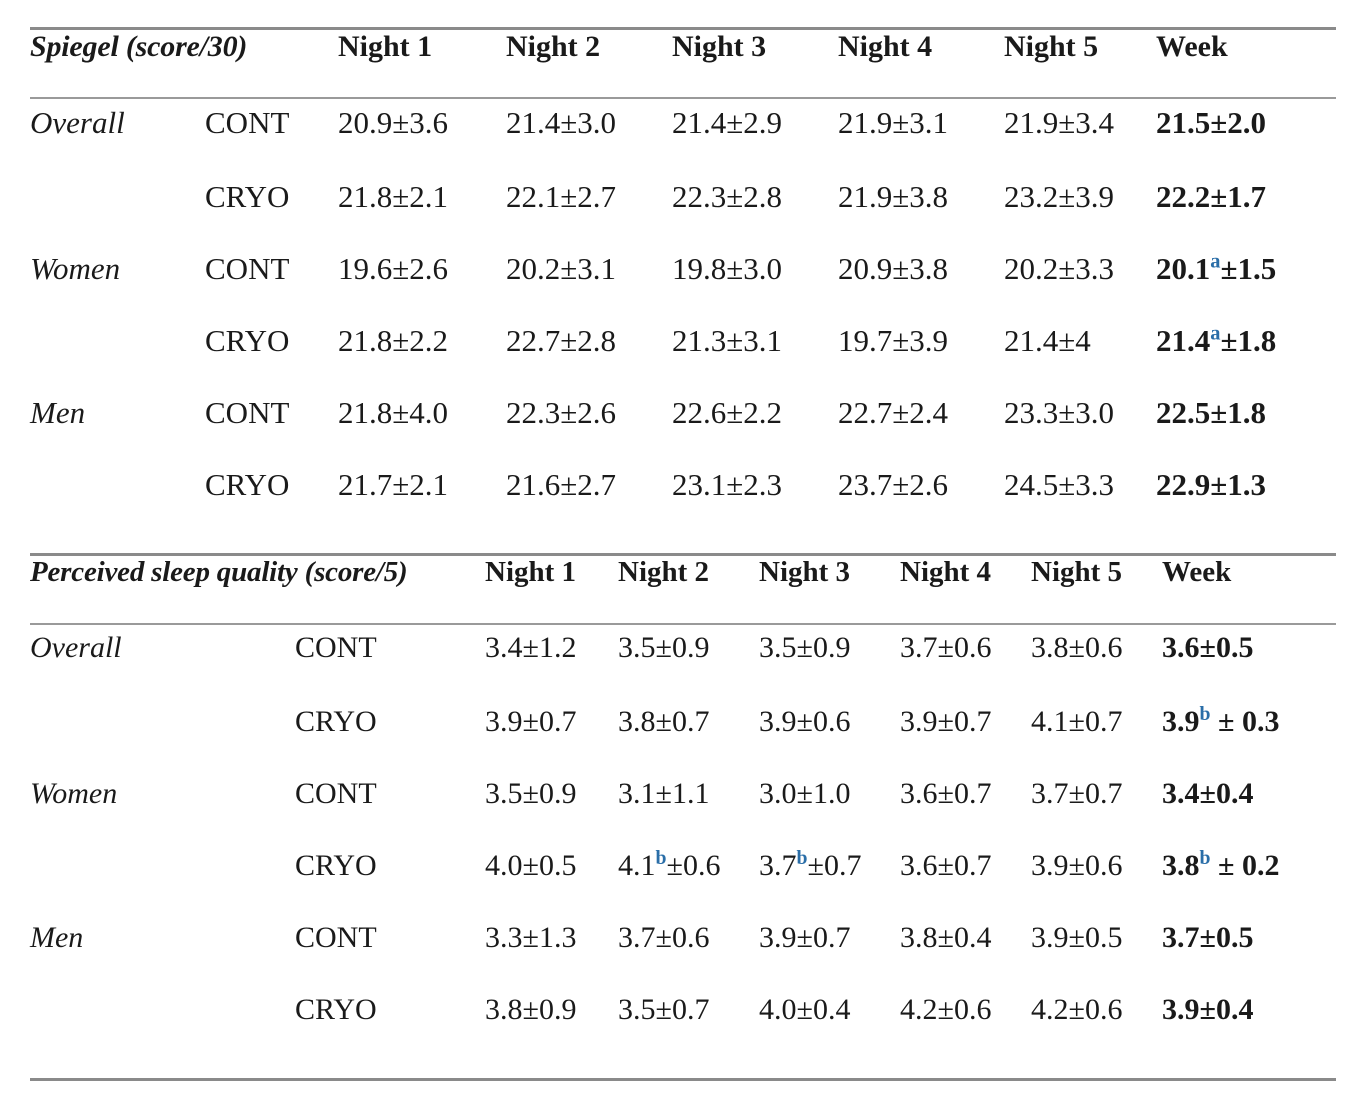 The height and width of the screenshot is (1095, 1366). I want to click on cell-week: 21.4a±1.8, so click(1216, 340).